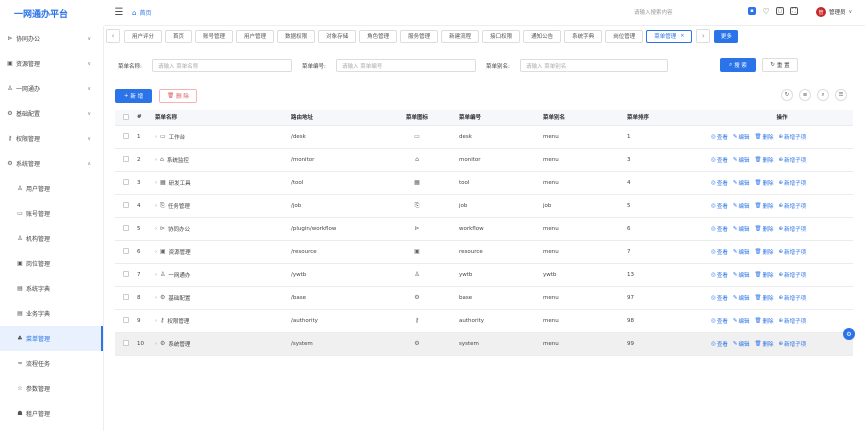 This screenshot has width=865, height=431. I want to click on fullscreen-icon: ⛶, so click(794, 11).